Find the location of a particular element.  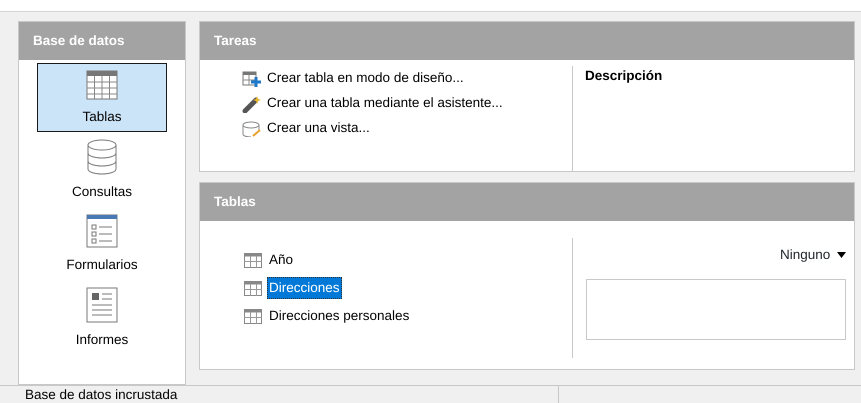

description-label: Descripción is located at coordinates (623, 75).